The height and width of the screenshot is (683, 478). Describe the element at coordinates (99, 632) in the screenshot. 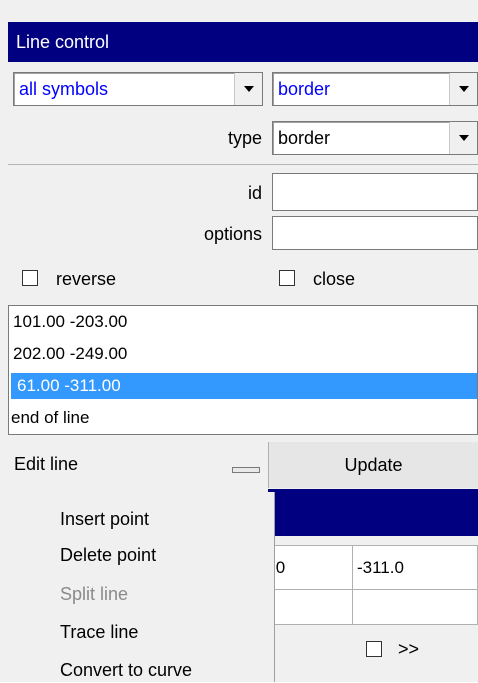

I see `menu-item-trace-line: Trace line` at that location.